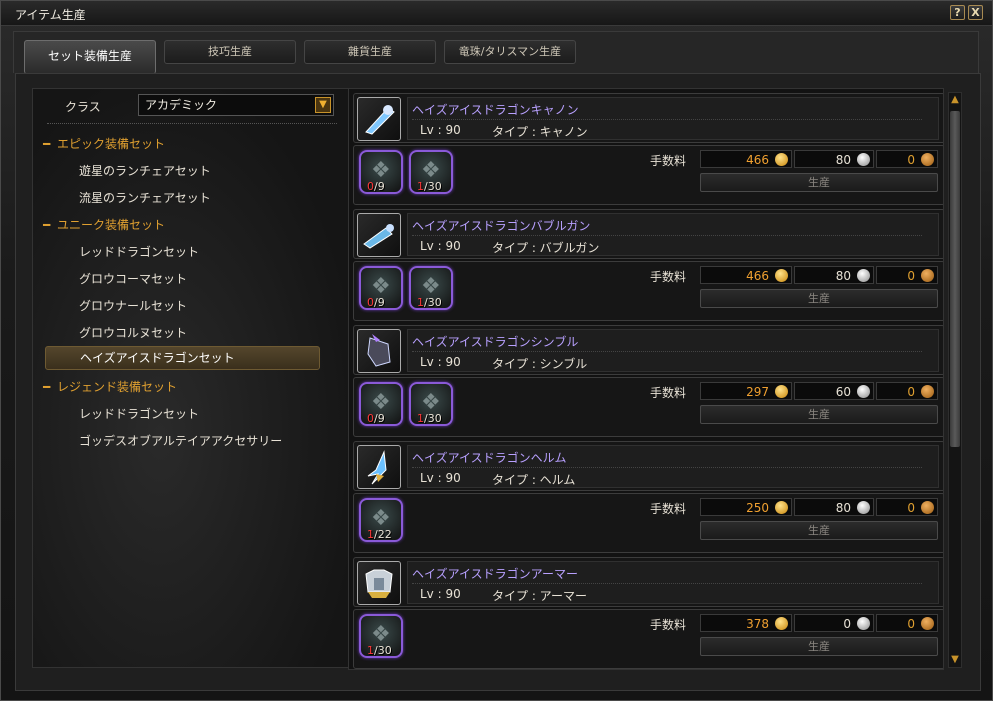  I want to click on thimble-icon, so click(379, 351).